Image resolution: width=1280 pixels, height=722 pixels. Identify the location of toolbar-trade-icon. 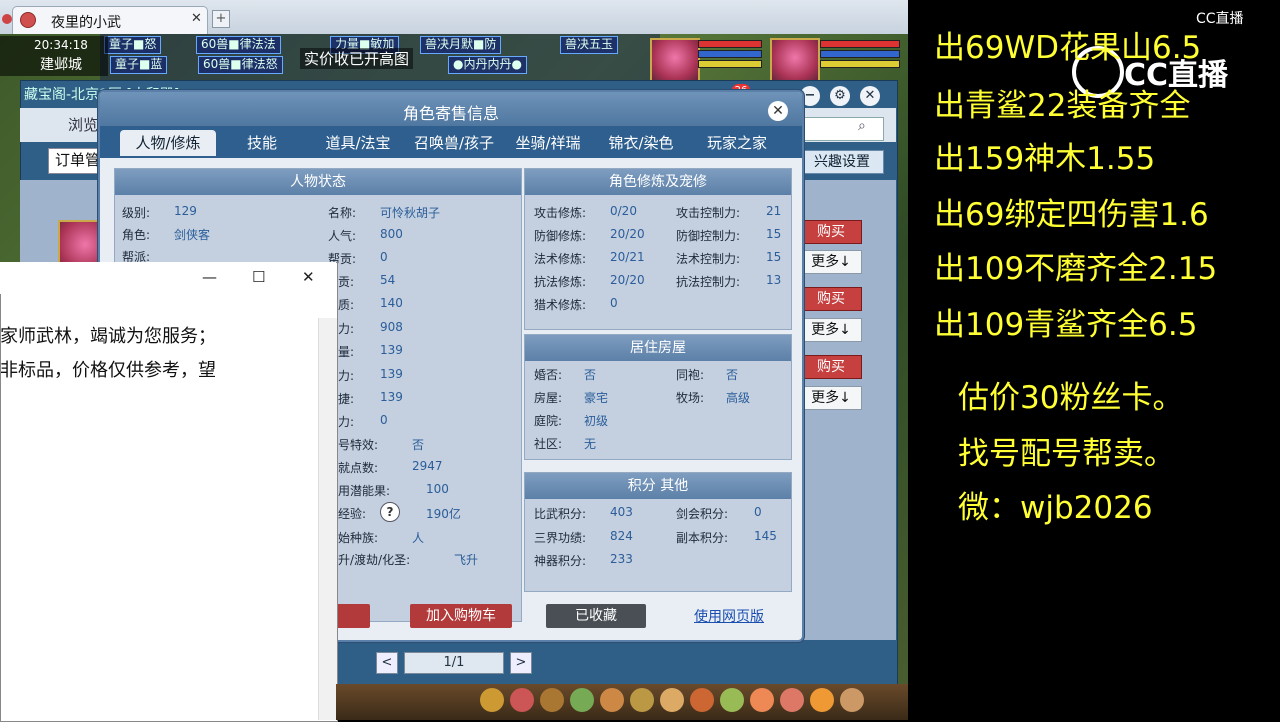
(582, 700).